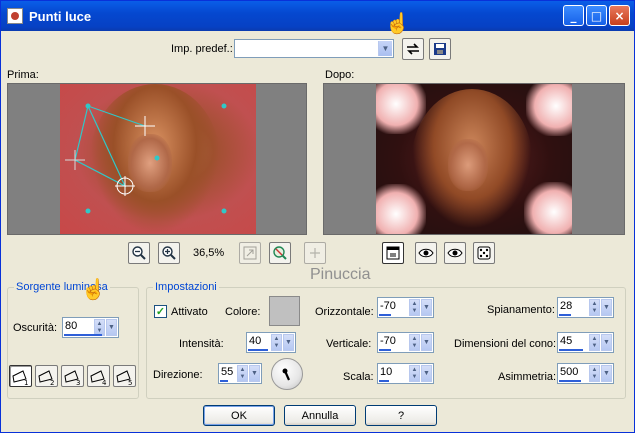 The image size is (635, 433). I want to click on dice-icon, so click(484, 253).